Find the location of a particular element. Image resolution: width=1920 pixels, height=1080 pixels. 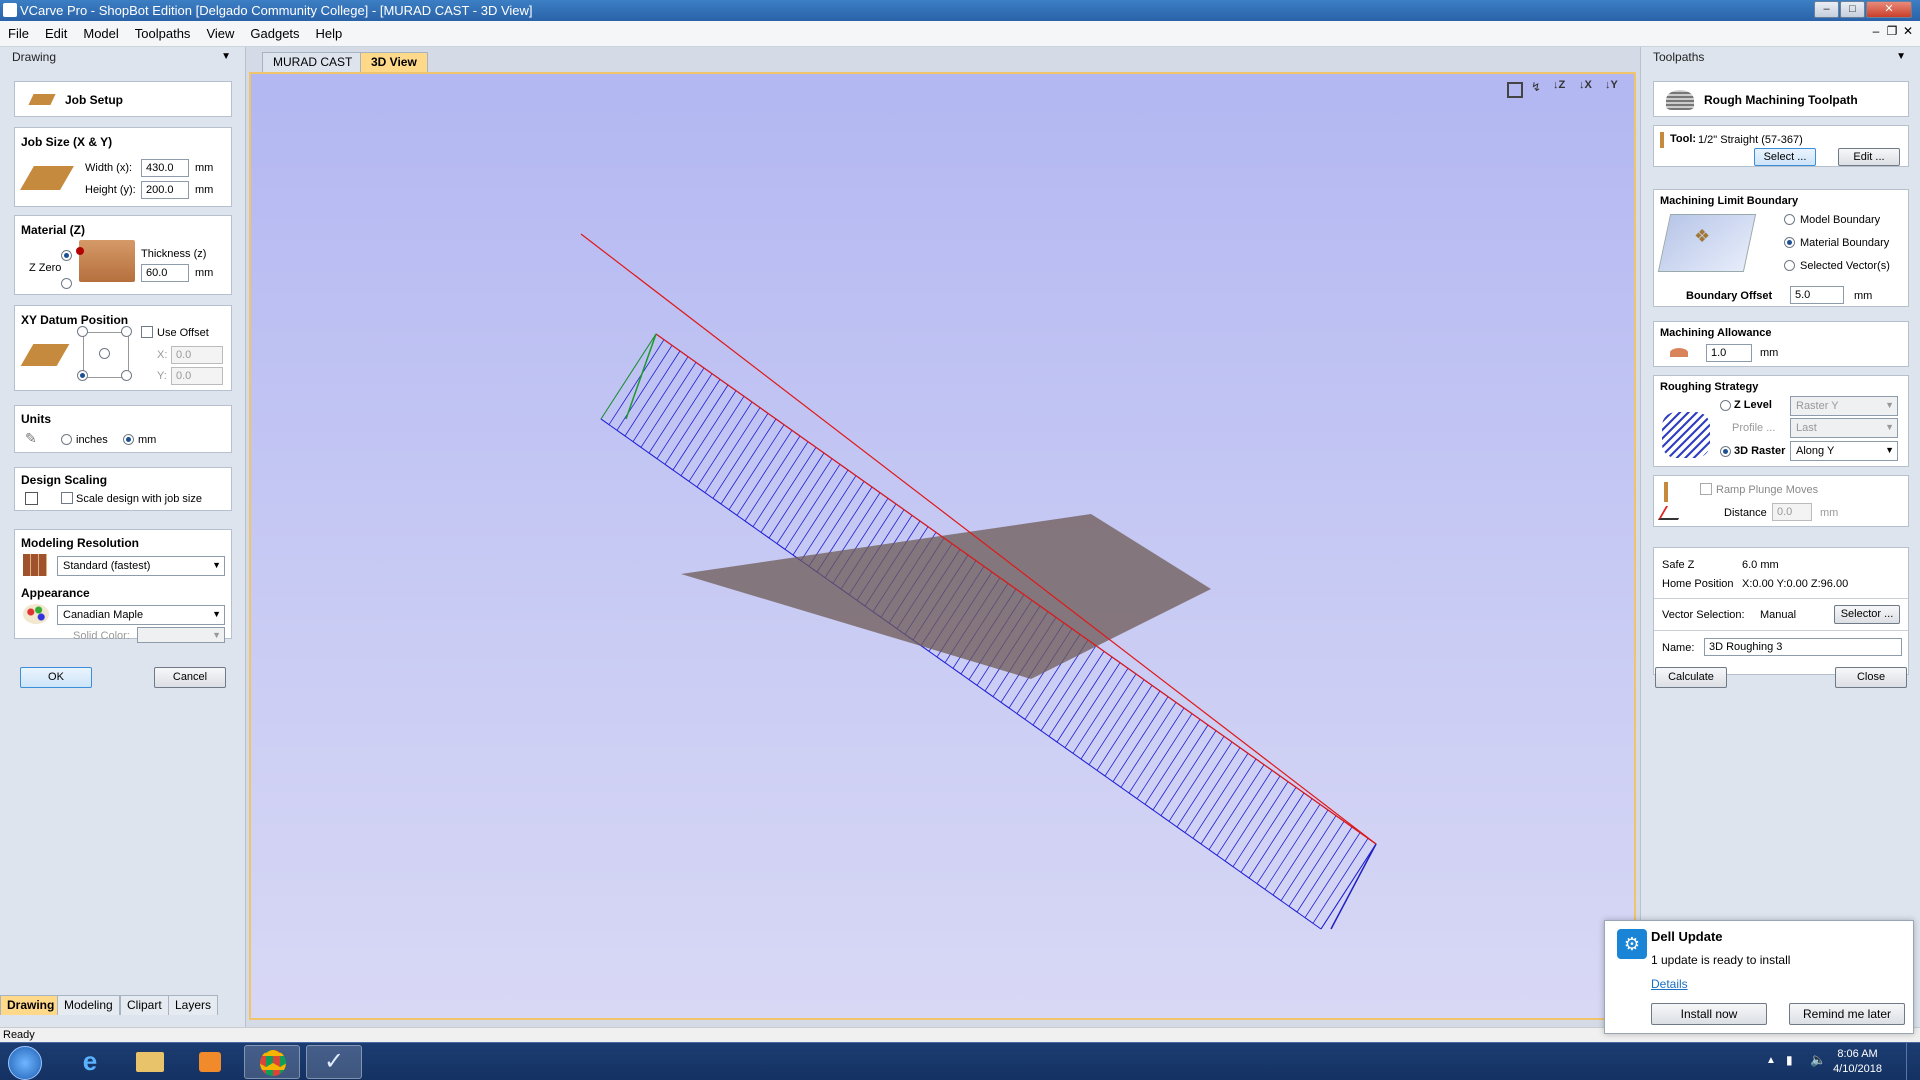

z-zero-bottom-radio is located at coordinates (66, 283).